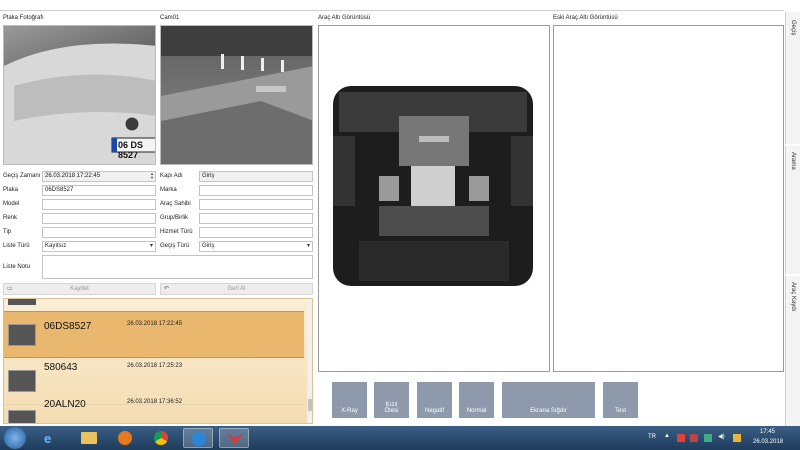 The image size is (800, 450). I want to click on plate-photo-title: Plaka Fotoğrafı, so click(23, 18).